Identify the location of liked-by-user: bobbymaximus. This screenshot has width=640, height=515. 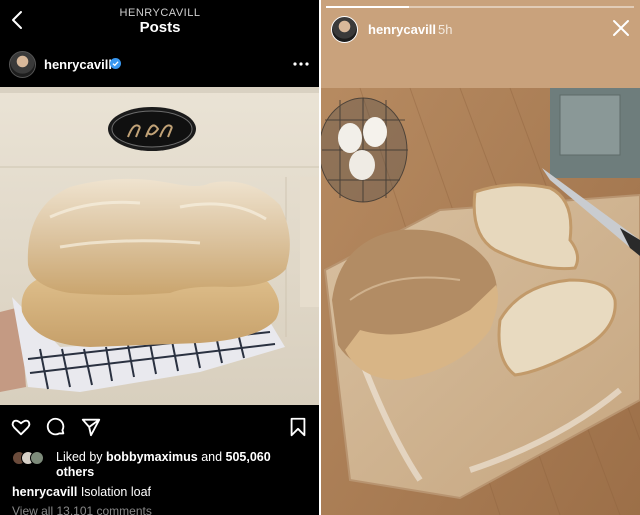
(152, 457).